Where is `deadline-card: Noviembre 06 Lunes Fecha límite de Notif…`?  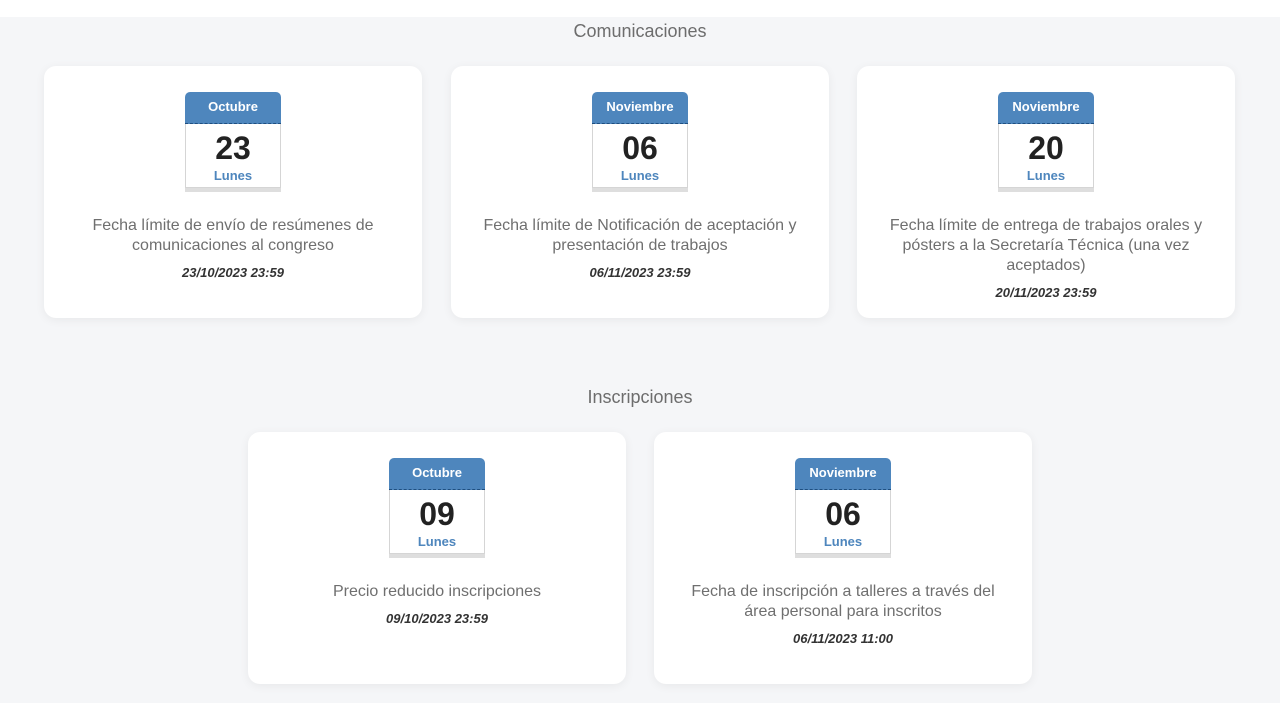
deadline-card: Noviembre 06 Lunes Fecha límite de Notif… is located at coordinates (640, 192).